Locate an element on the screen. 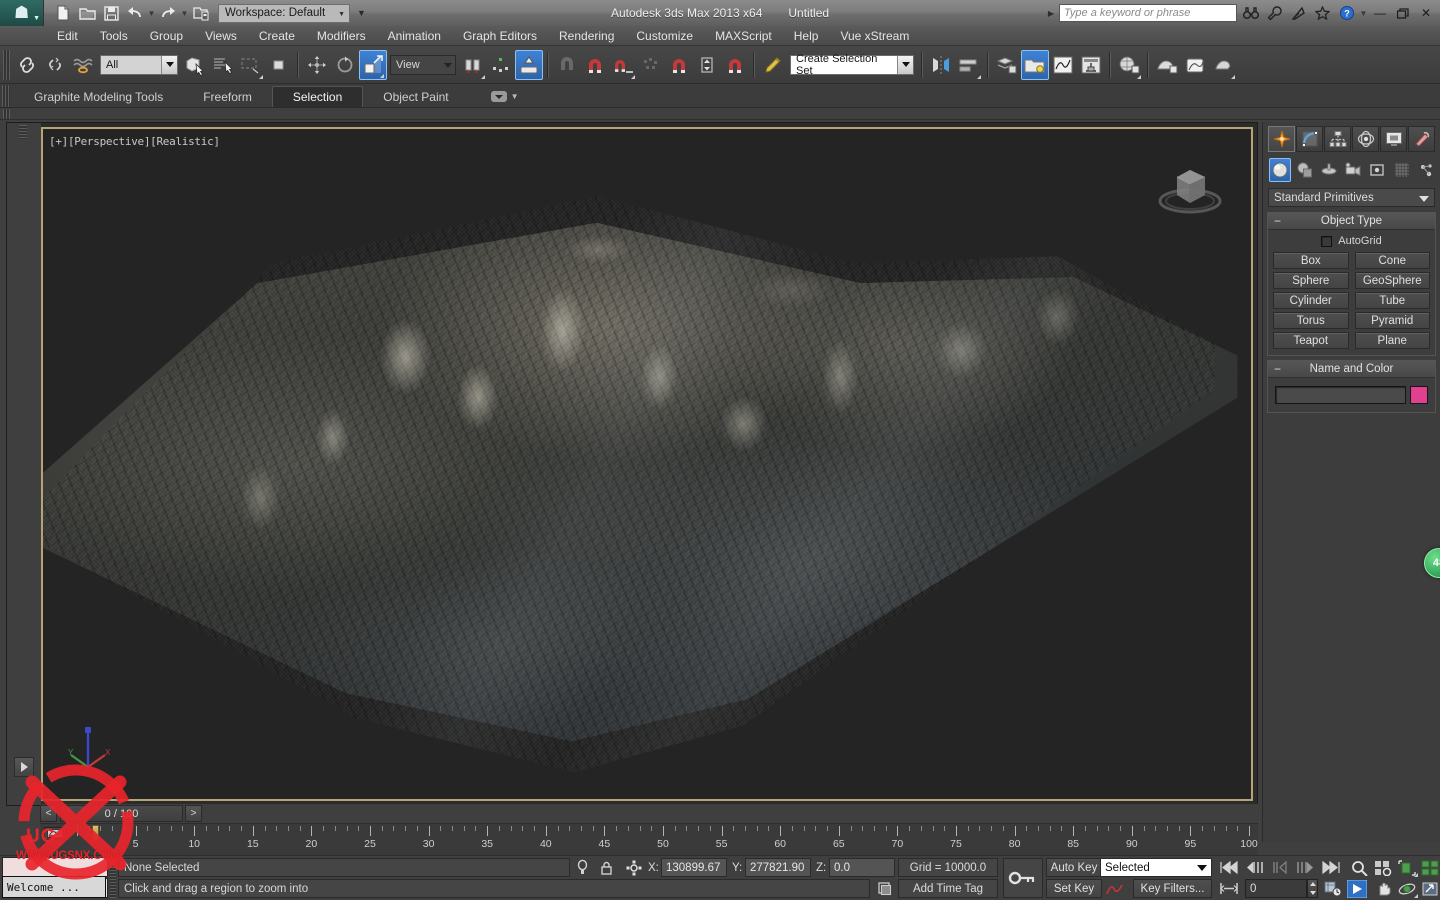  helpers-category is located at coordinates (1377, 170).